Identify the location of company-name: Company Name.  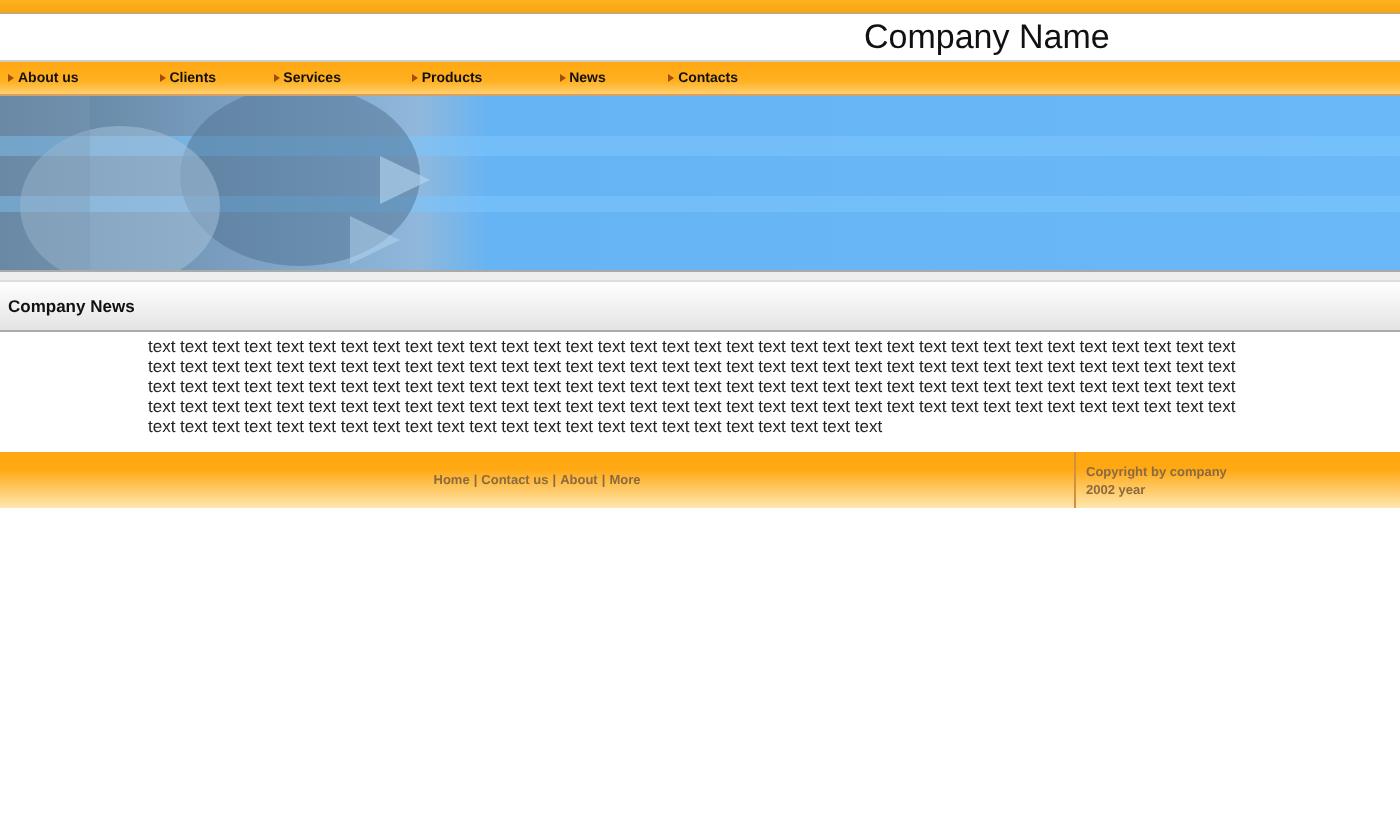
(987, 37).